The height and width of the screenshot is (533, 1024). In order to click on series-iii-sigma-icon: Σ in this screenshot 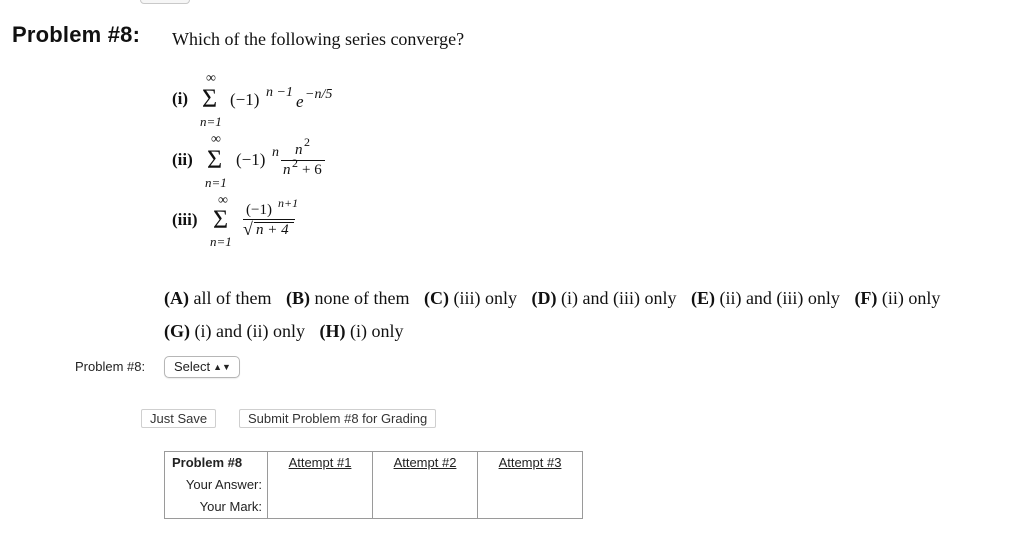, I will do `click(221, 219)`.